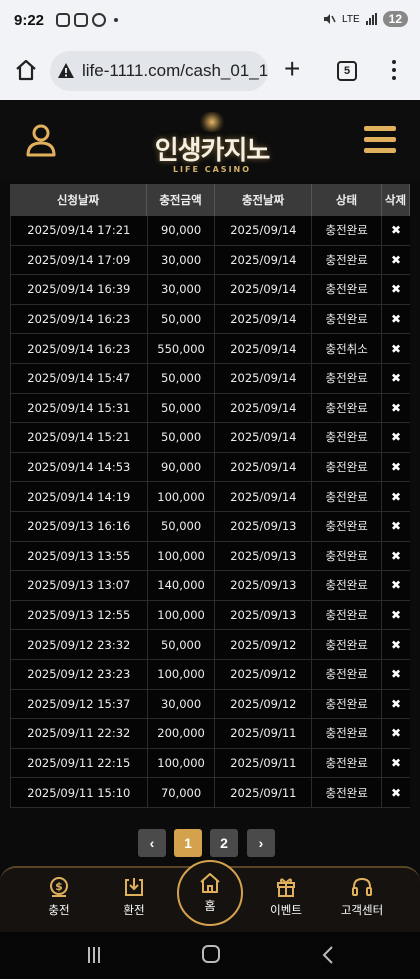  I want to click on column-header: 삭제, so click(396, 200).